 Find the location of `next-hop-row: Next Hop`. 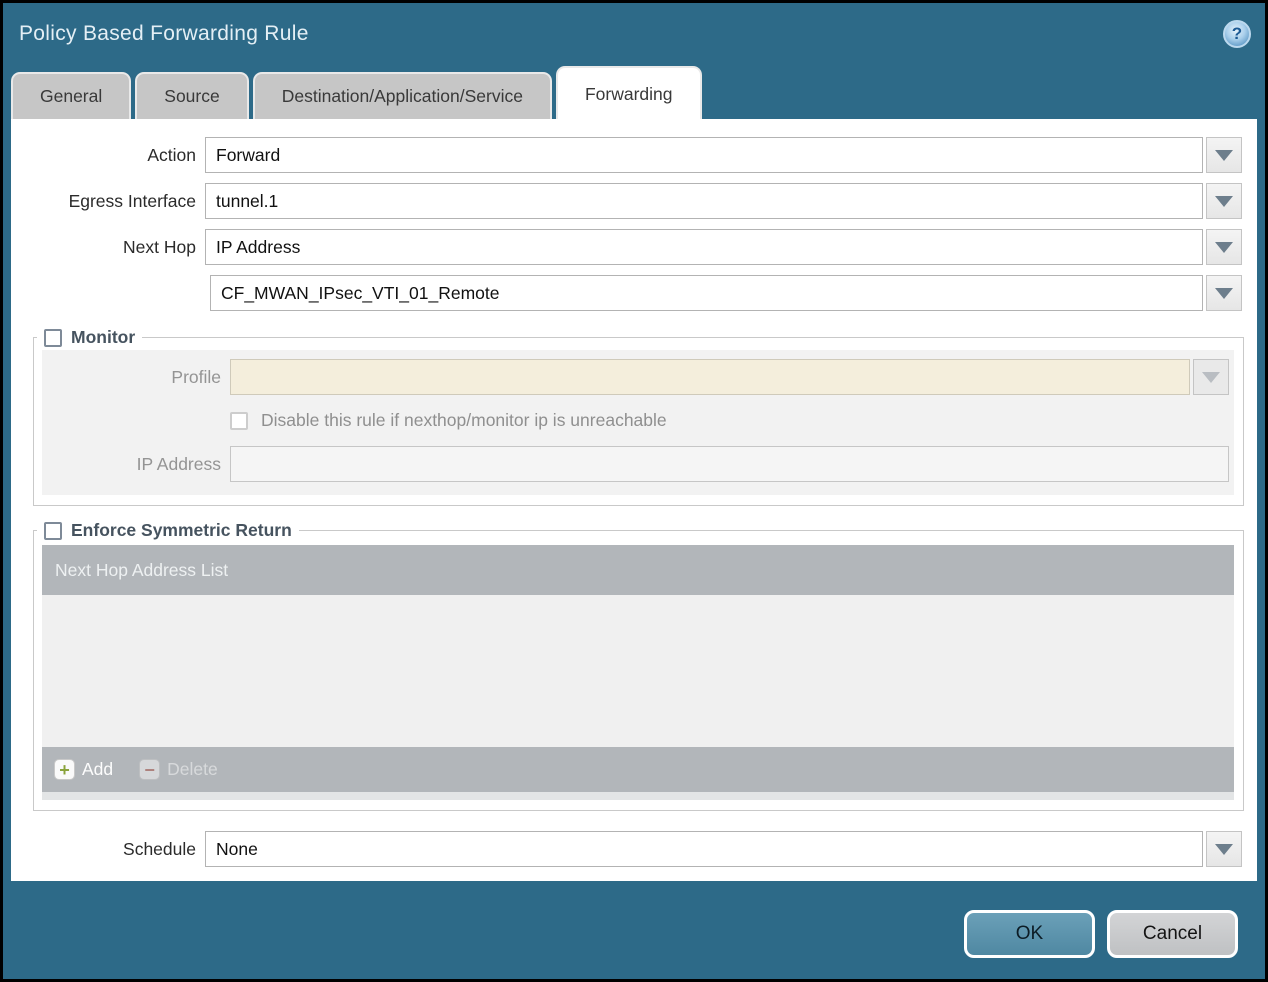

next-hop-row: Next Hop is located at coordinates (630, 247).